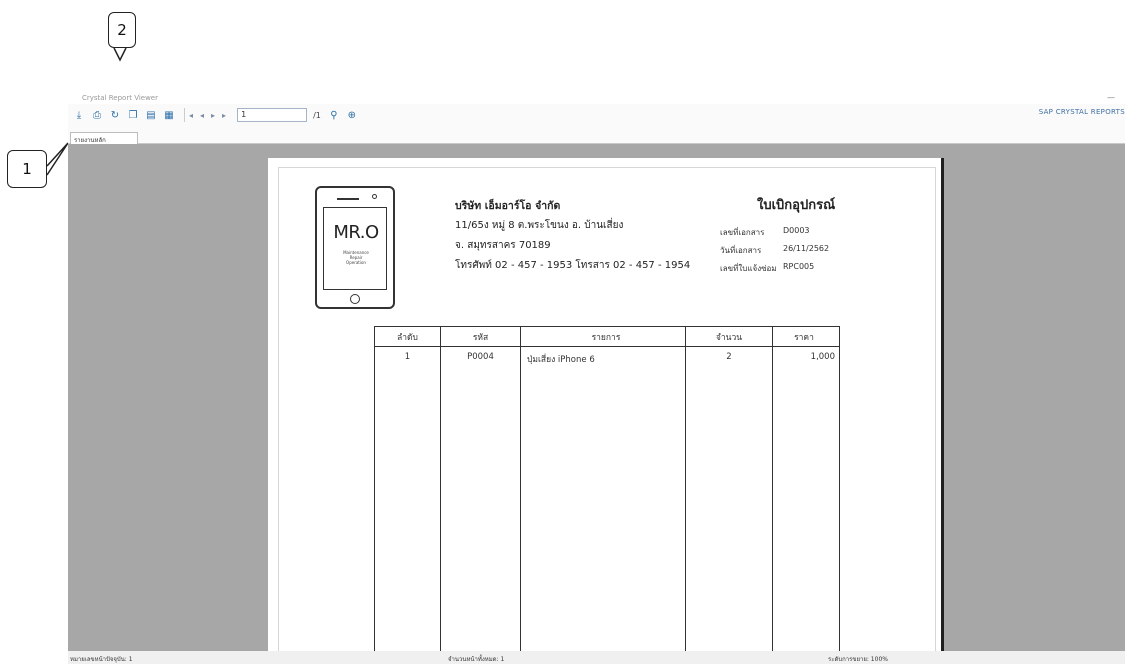 The image size is (1125, 664). I want to click on meta-value: RPC005, so click(799, 266).